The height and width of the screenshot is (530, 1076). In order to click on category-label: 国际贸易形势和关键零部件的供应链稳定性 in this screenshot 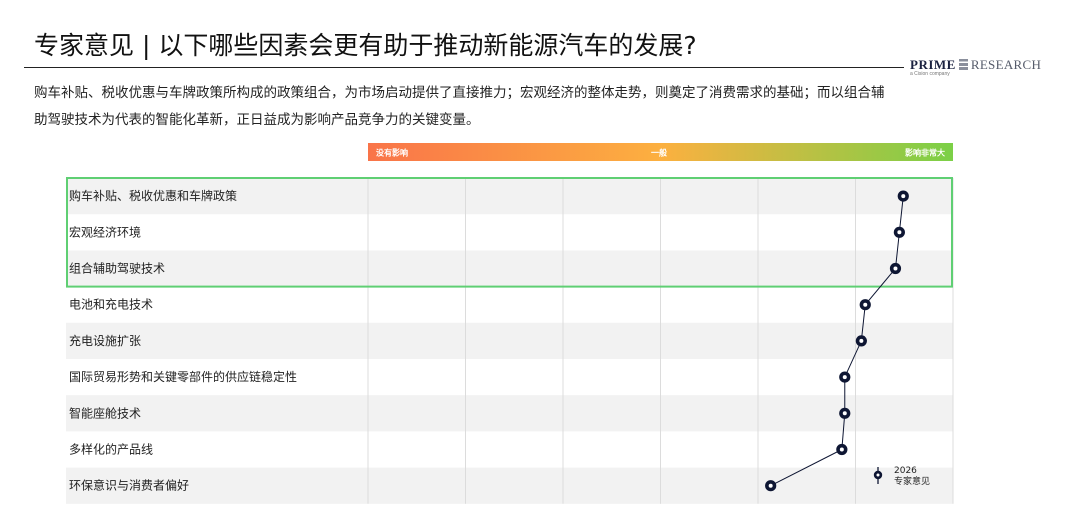, I will do `click(183, 376)`.